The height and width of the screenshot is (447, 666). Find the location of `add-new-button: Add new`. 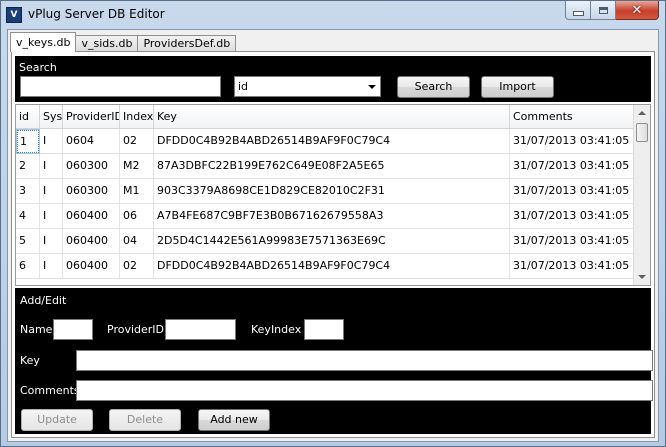

add-new-button: Add new is located at coordinates (234, 420).